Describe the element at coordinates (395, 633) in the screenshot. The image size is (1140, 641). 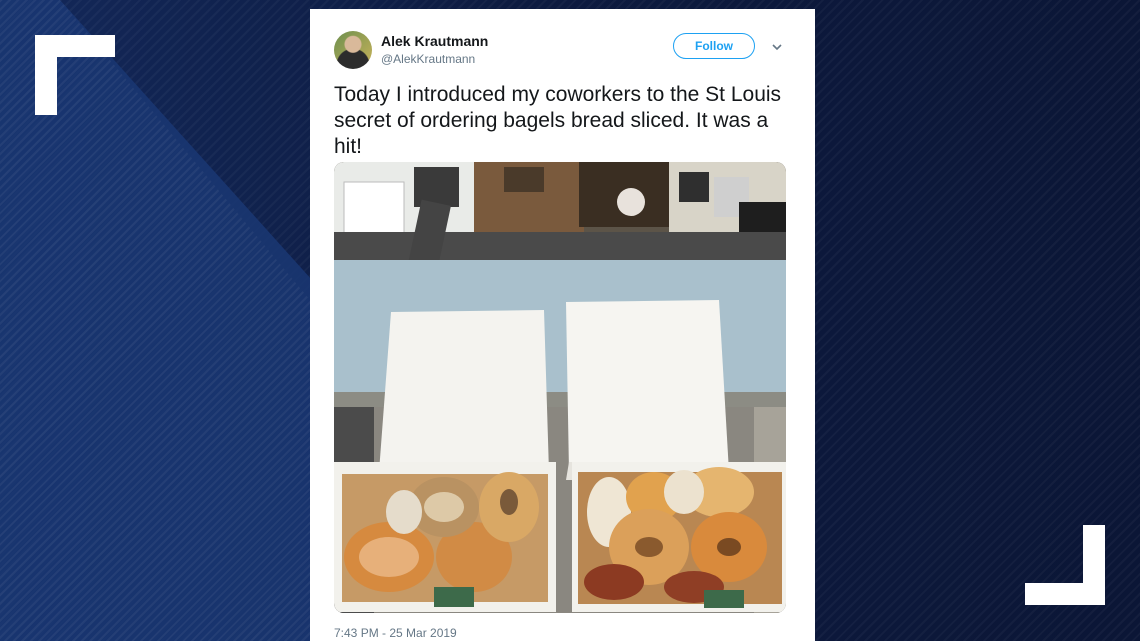
I see `tweet-timestamp: 7:43 PM - 25 Mar 2019` at that location.